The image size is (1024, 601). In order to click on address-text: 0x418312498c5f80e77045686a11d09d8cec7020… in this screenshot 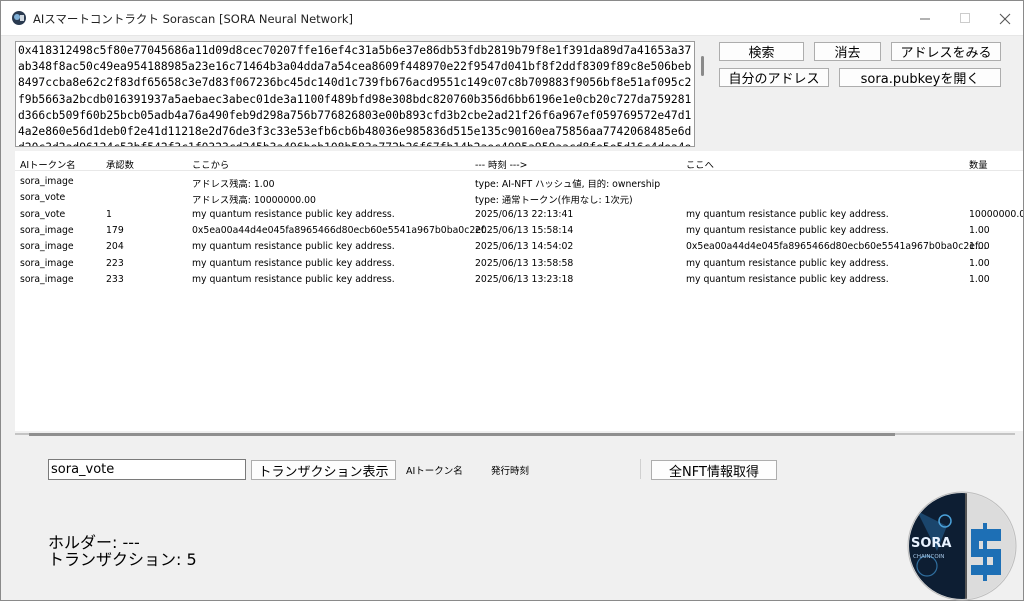, I will do `click(356, 94)`.